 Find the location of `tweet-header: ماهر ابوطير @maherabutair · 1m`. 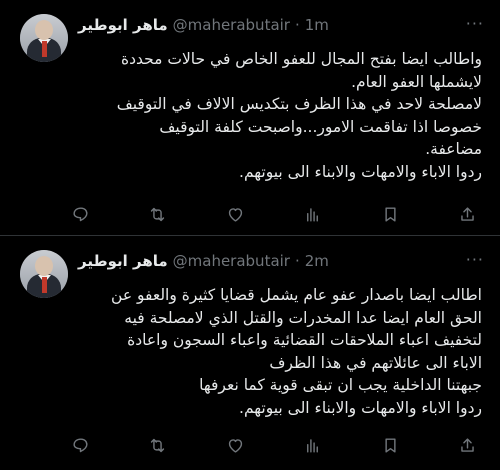

tweet-header: ماهر ابوطير @maherabutair · 1m is located at coordinates (279, 25).